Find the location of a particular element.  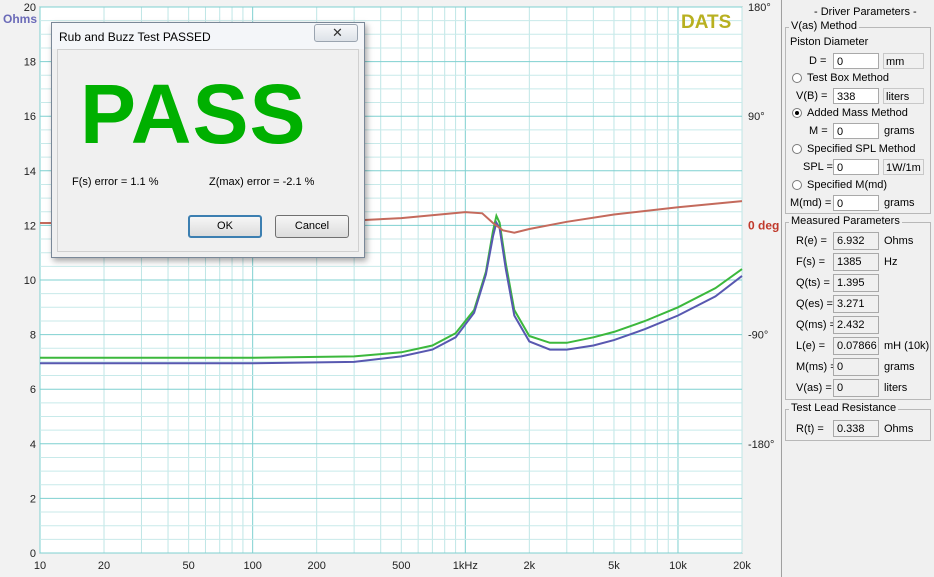

specified-mmd-label: Specified M(md) is located at coordinates (847, 185).